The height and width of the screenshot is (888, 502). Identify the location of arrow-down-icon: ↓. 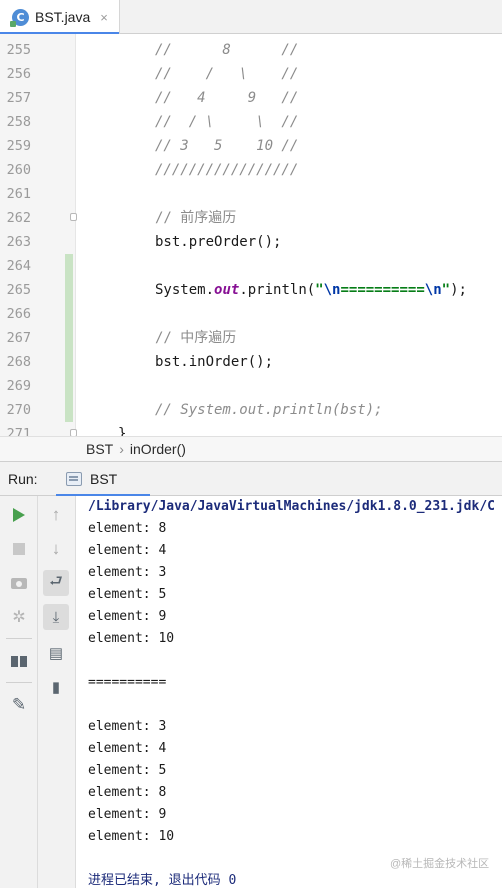
(56, 548).